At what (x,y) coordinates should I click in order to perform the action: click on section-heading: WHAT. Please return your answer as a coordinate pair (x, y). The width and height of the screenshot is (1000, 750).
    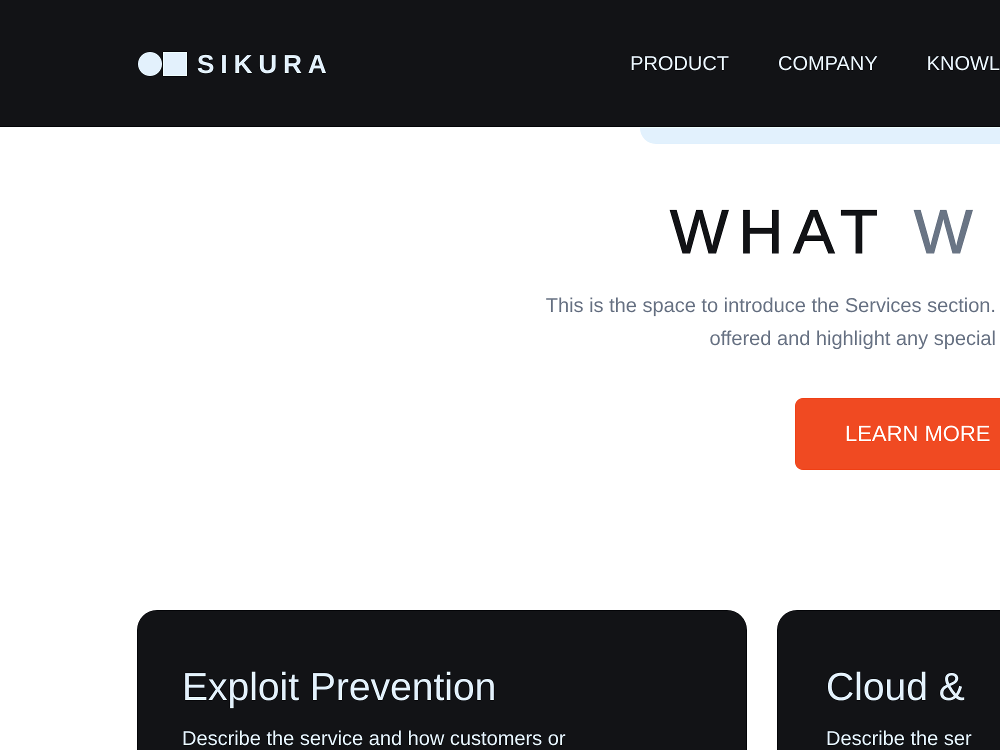
    Looking at the image, I should click on (778, 232).